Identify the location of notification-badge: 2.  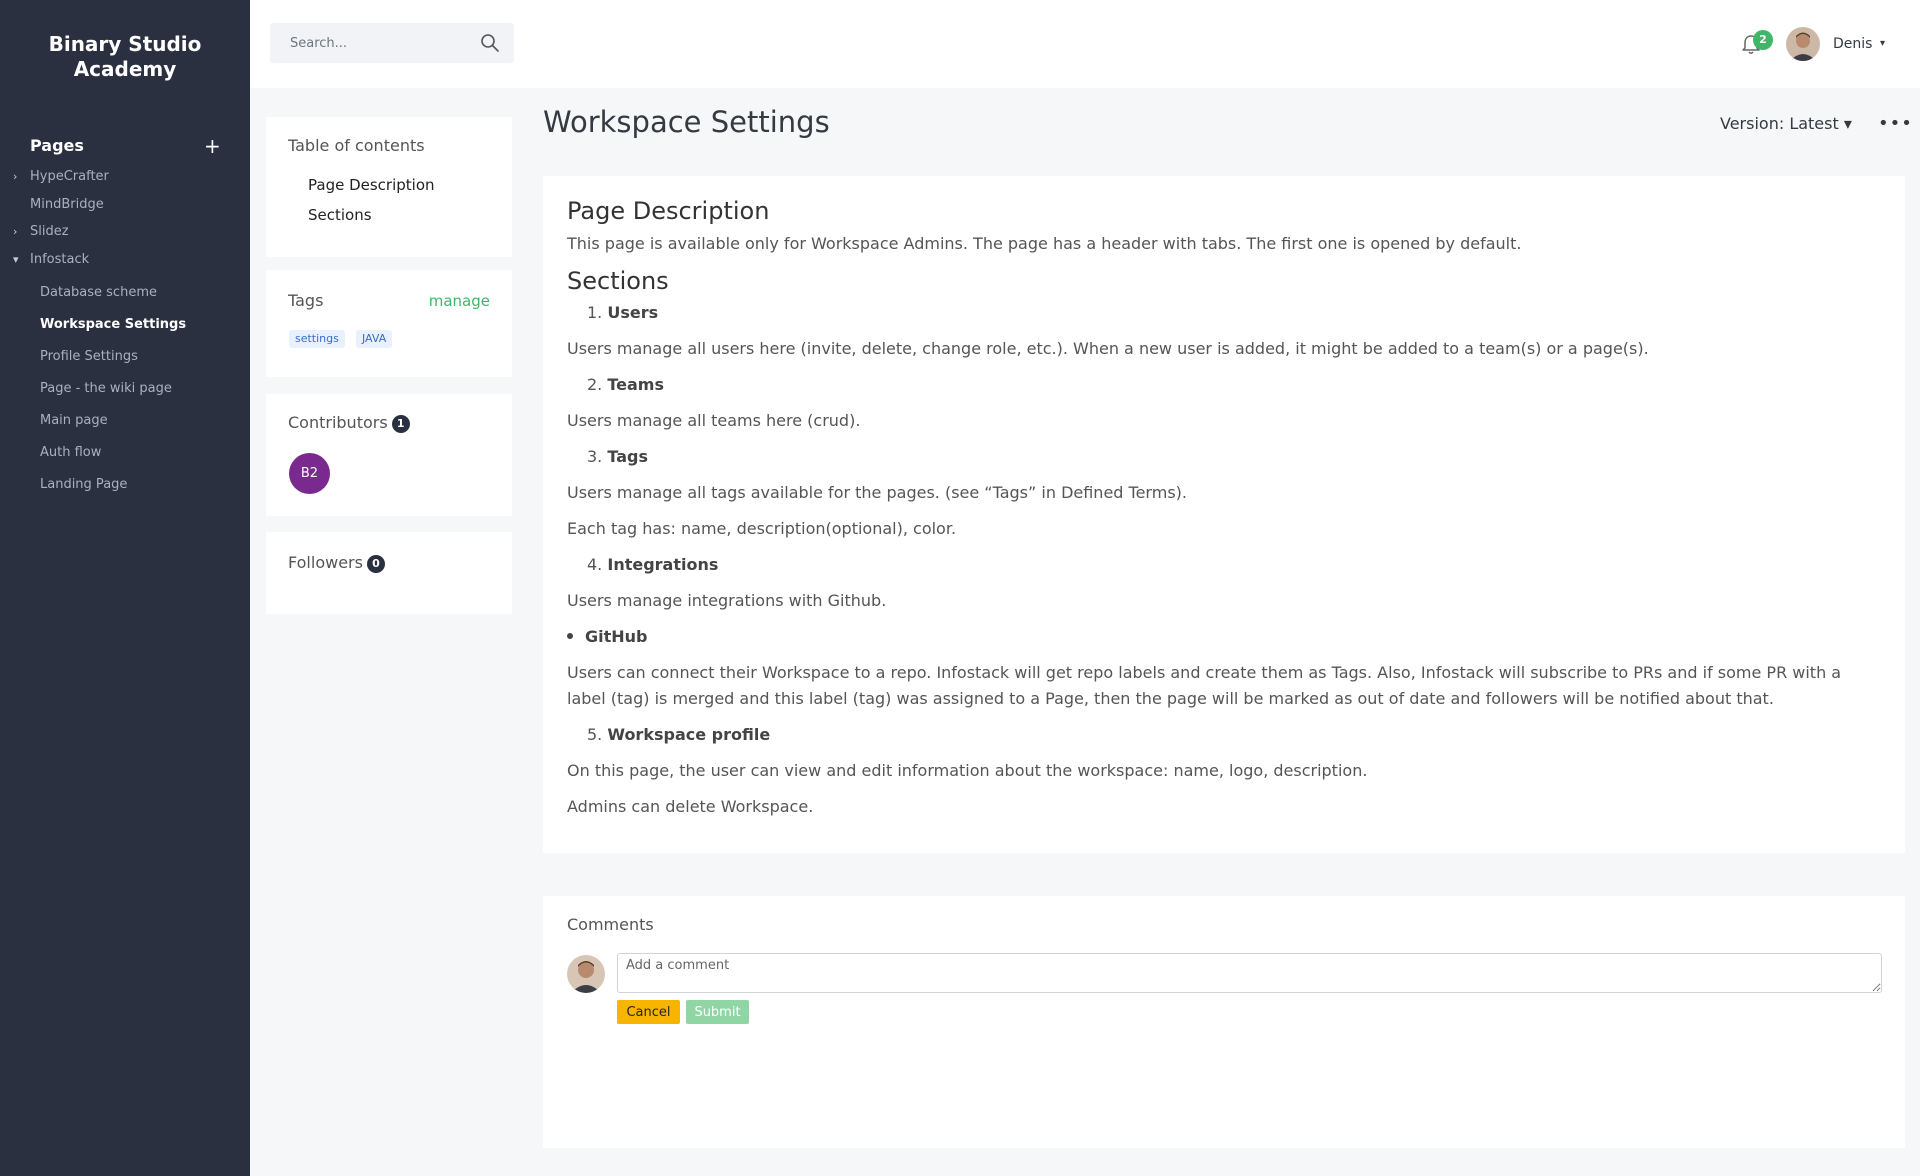
(1763, 40).